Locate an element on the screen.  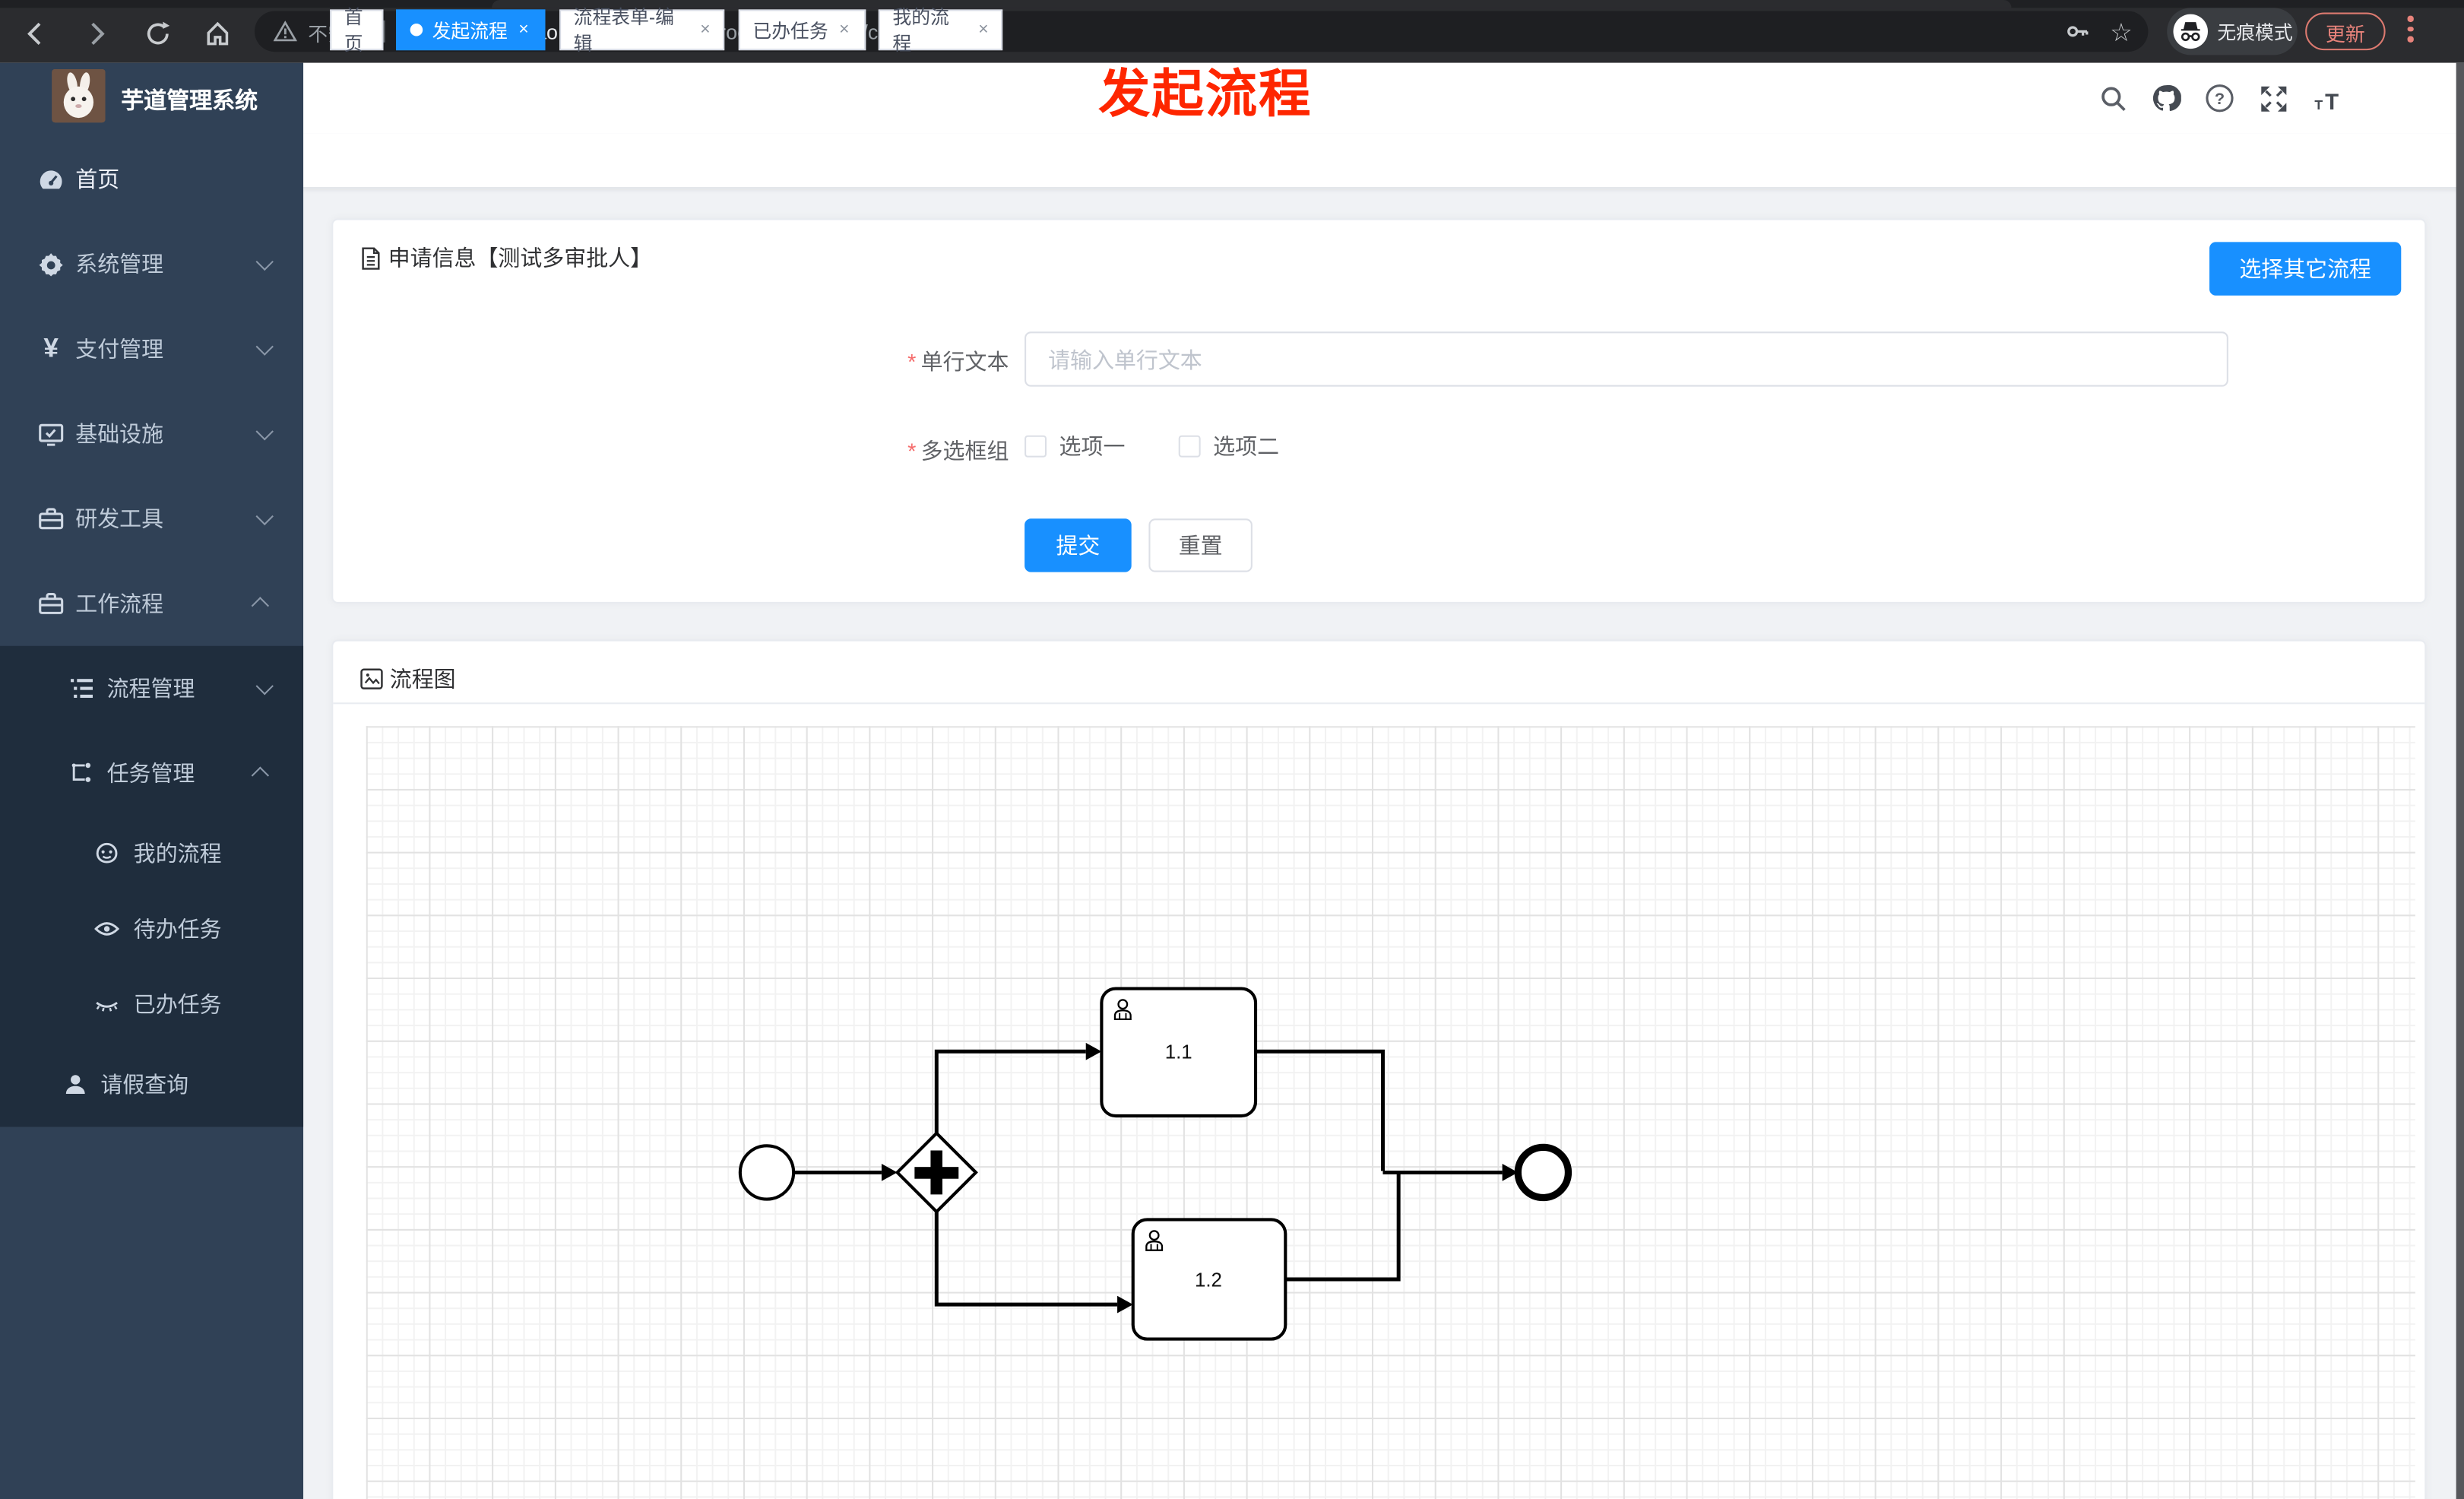
tag-tab-form-edit: 流程表单-编辑 × is located at coordinates (642, 31).